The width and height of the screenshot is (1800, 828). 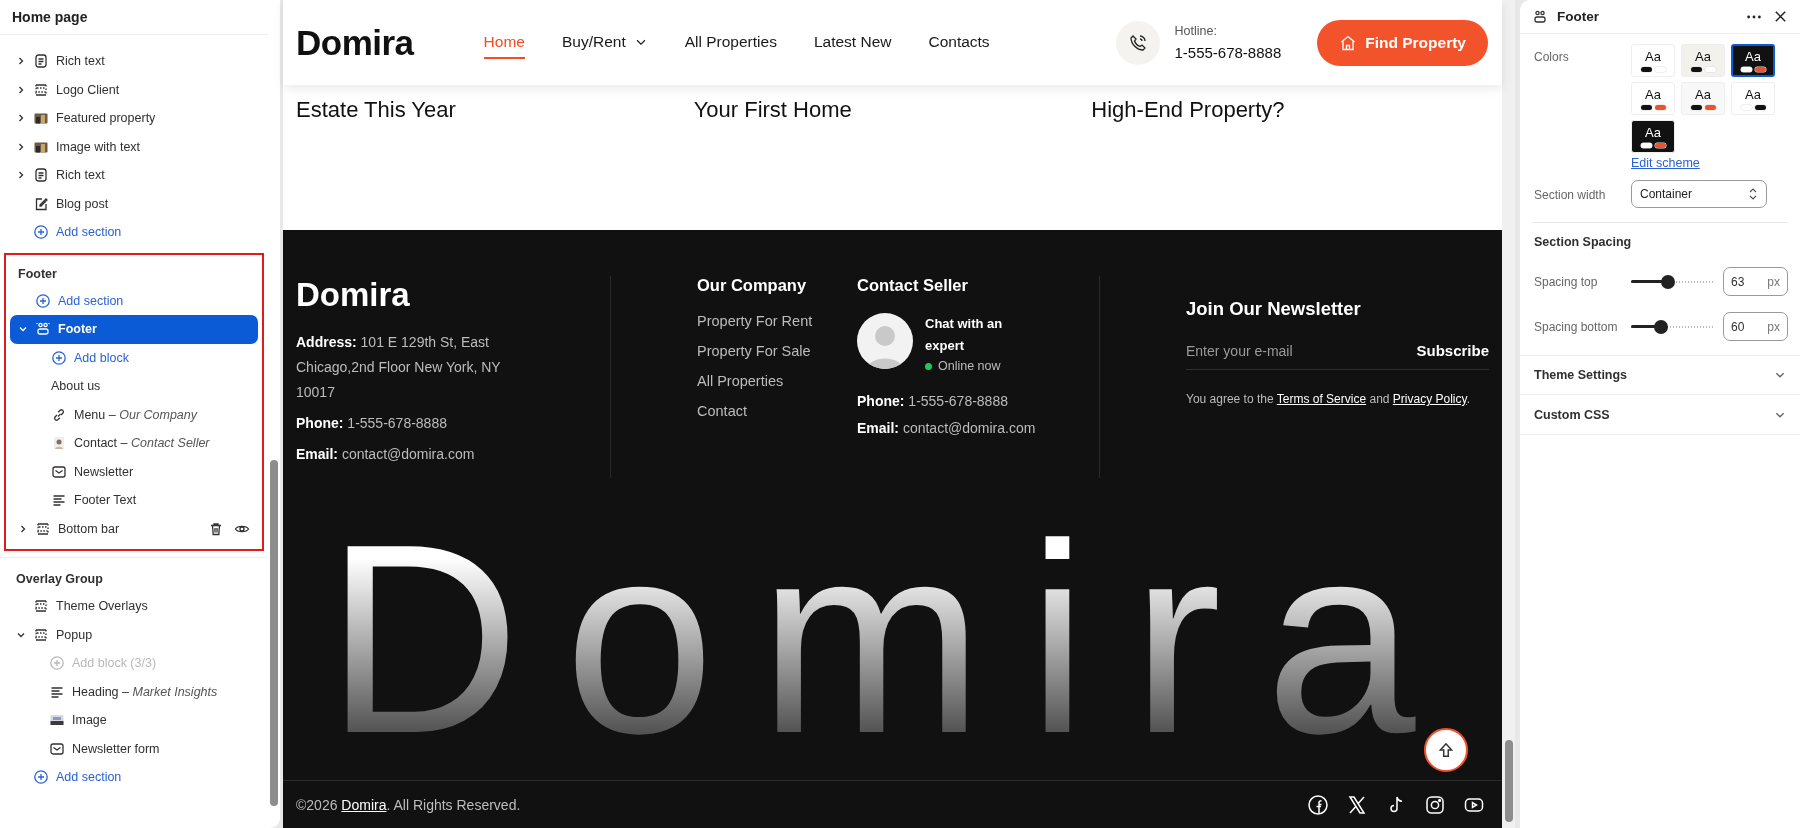 What do you see at coordinates (37, 274) in the screenshot?
I see `group-title: Footer` at bounding box center [37, 274].